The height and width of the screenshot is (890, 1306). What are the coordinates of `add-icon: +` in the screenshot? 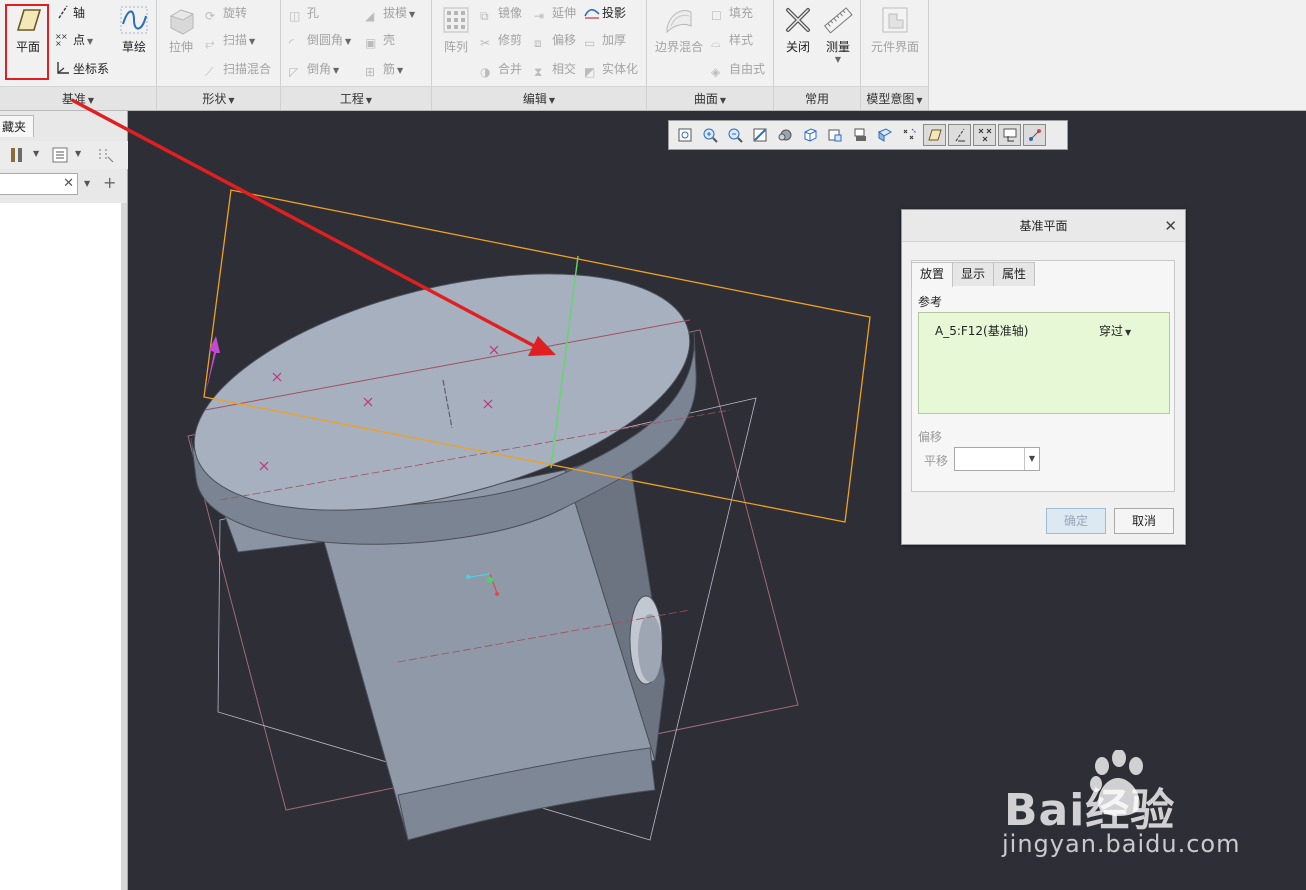 It's located at (109, 182).